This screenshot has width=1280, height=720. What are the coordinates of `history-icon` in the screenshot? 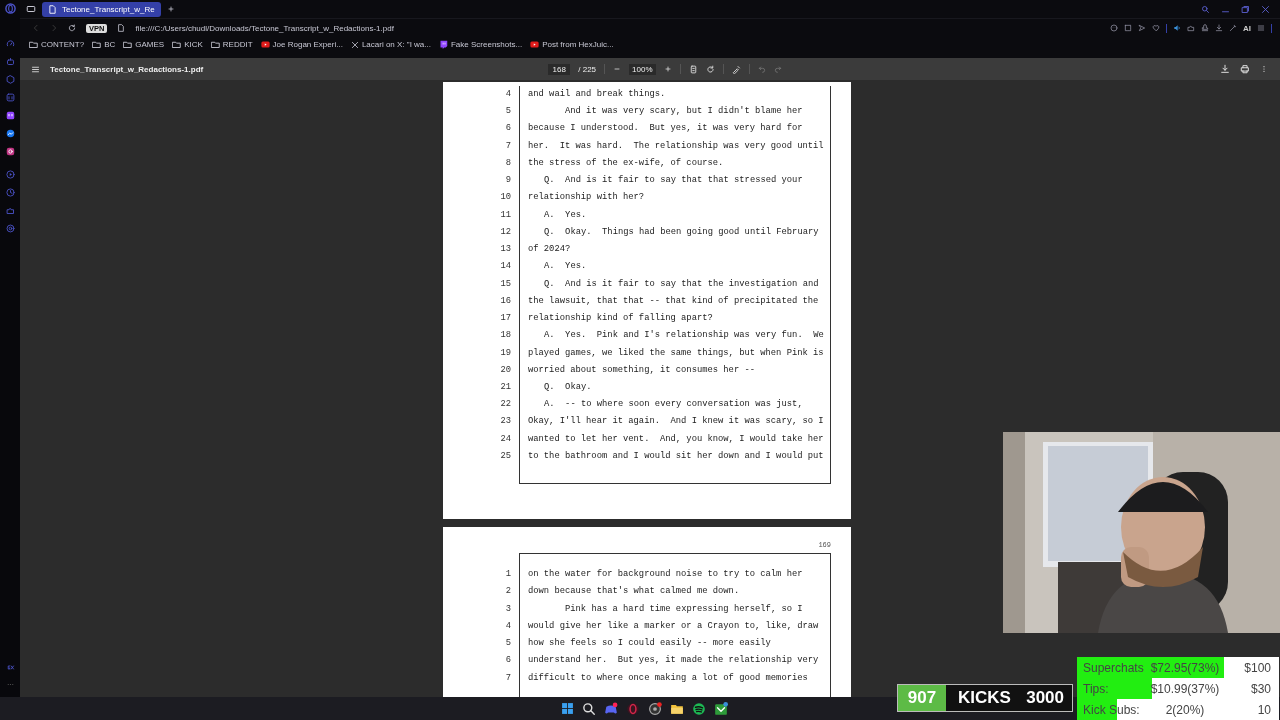 It's located at (10, 192).